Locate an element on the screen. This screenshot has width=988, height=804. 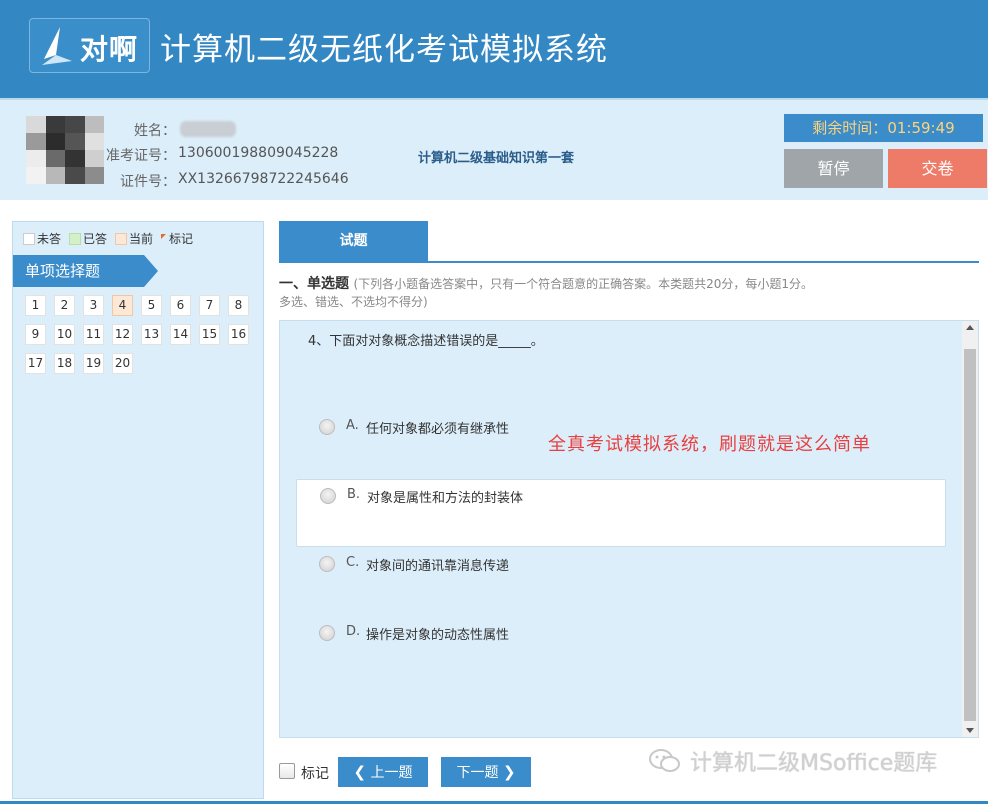
question-number-item: 12 is located at coordinates (122, 334).